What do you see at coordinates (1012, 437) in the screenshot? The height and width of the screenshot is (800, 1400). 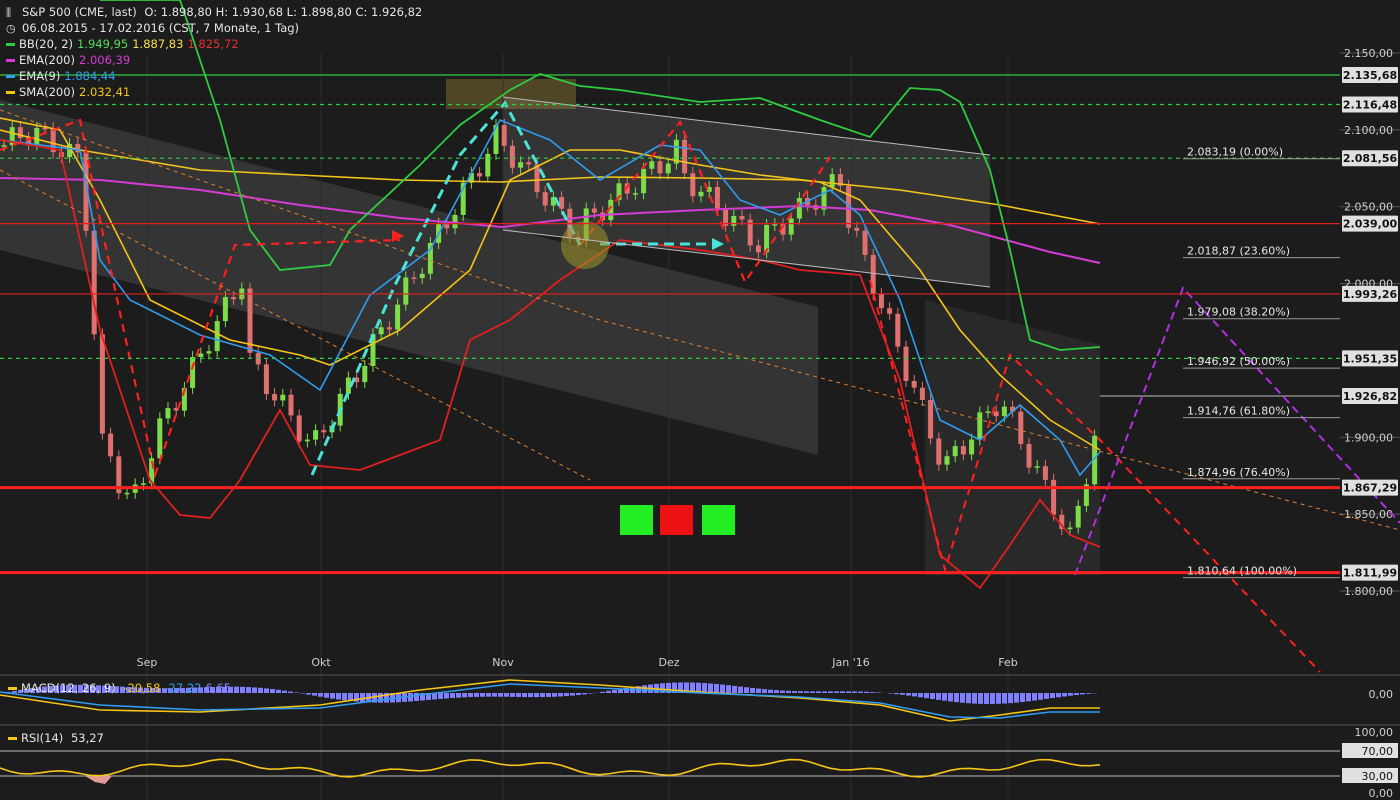 I see `channel-area-feb` at bounding box center [1012, 437].